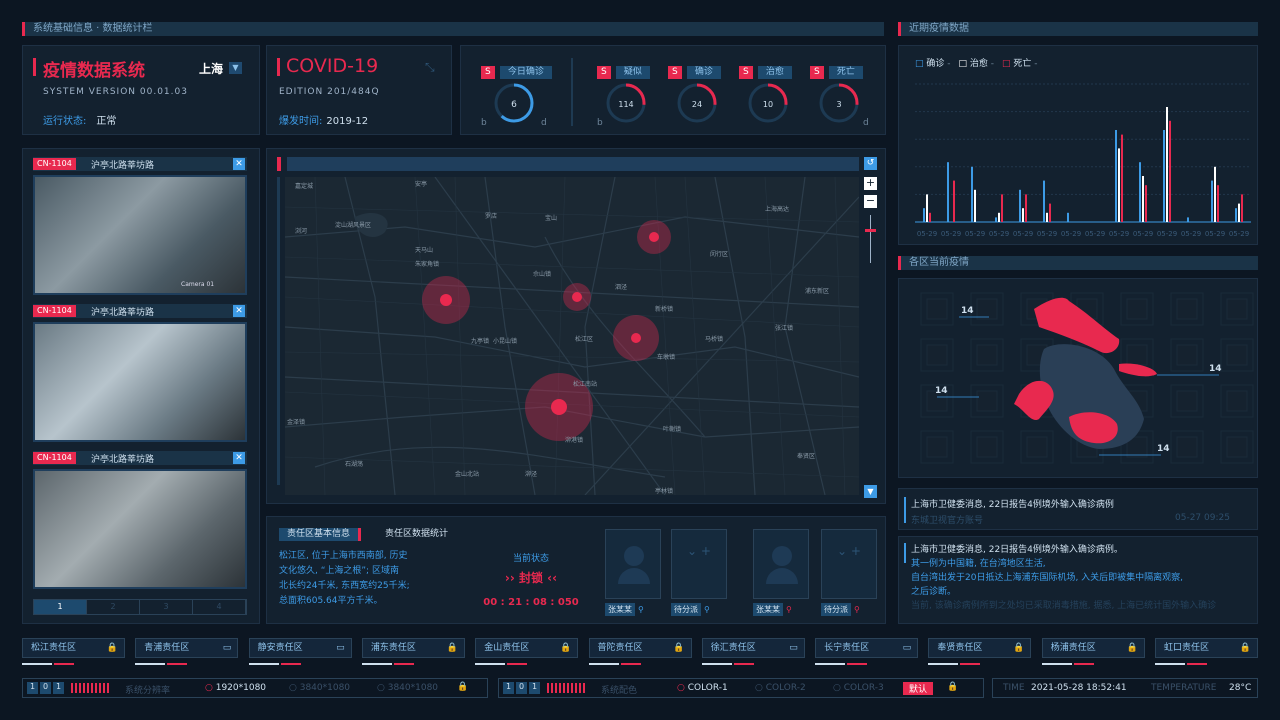 This screenshot has width=1280, height=720. Describe the element at coordinates (413, 648) in the screenshot. I see `zone-tab-3: 浦东责任区 🔒` at that location.